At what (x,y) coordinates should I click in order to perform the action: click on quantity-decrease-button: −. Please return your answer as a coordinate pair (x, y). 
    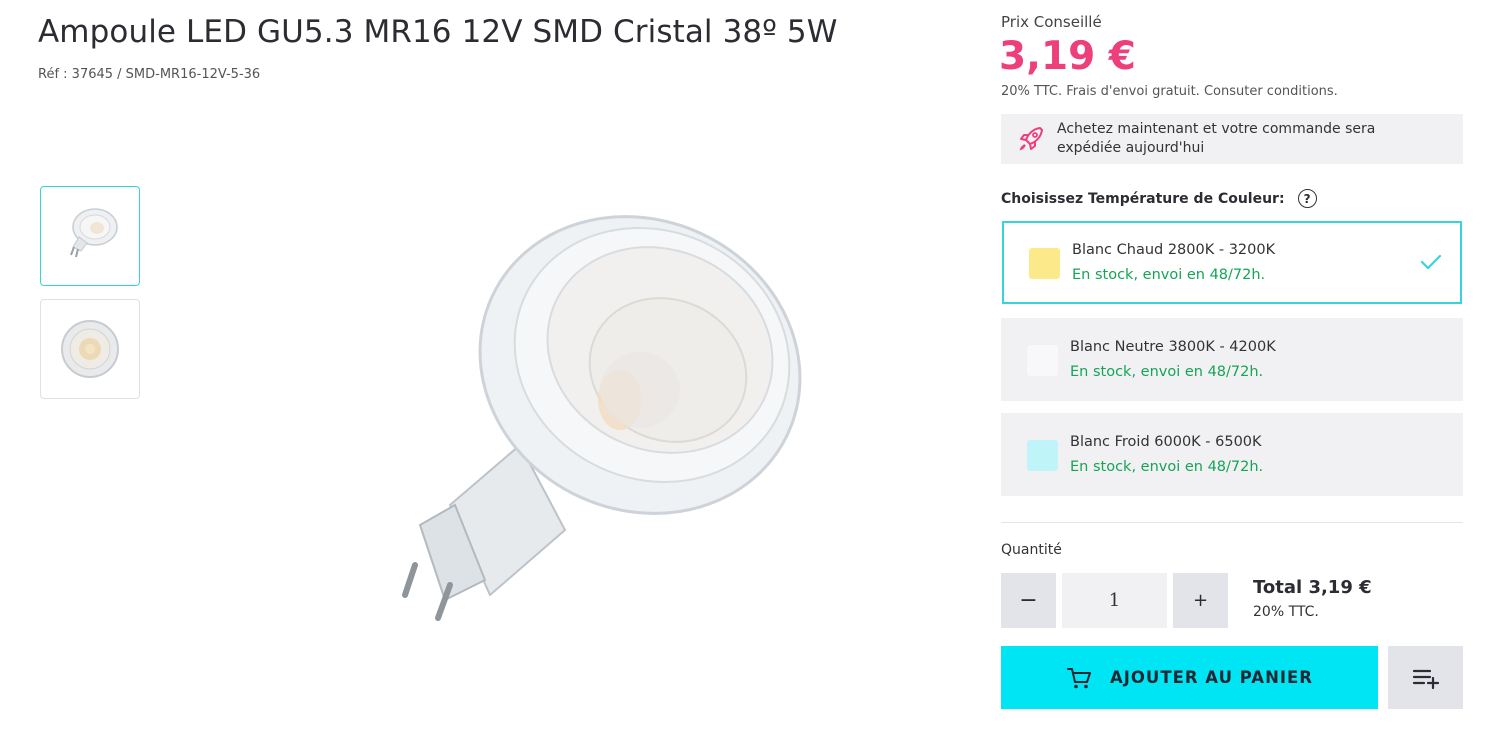
    Looking at the image, I should click on (1028, 600).